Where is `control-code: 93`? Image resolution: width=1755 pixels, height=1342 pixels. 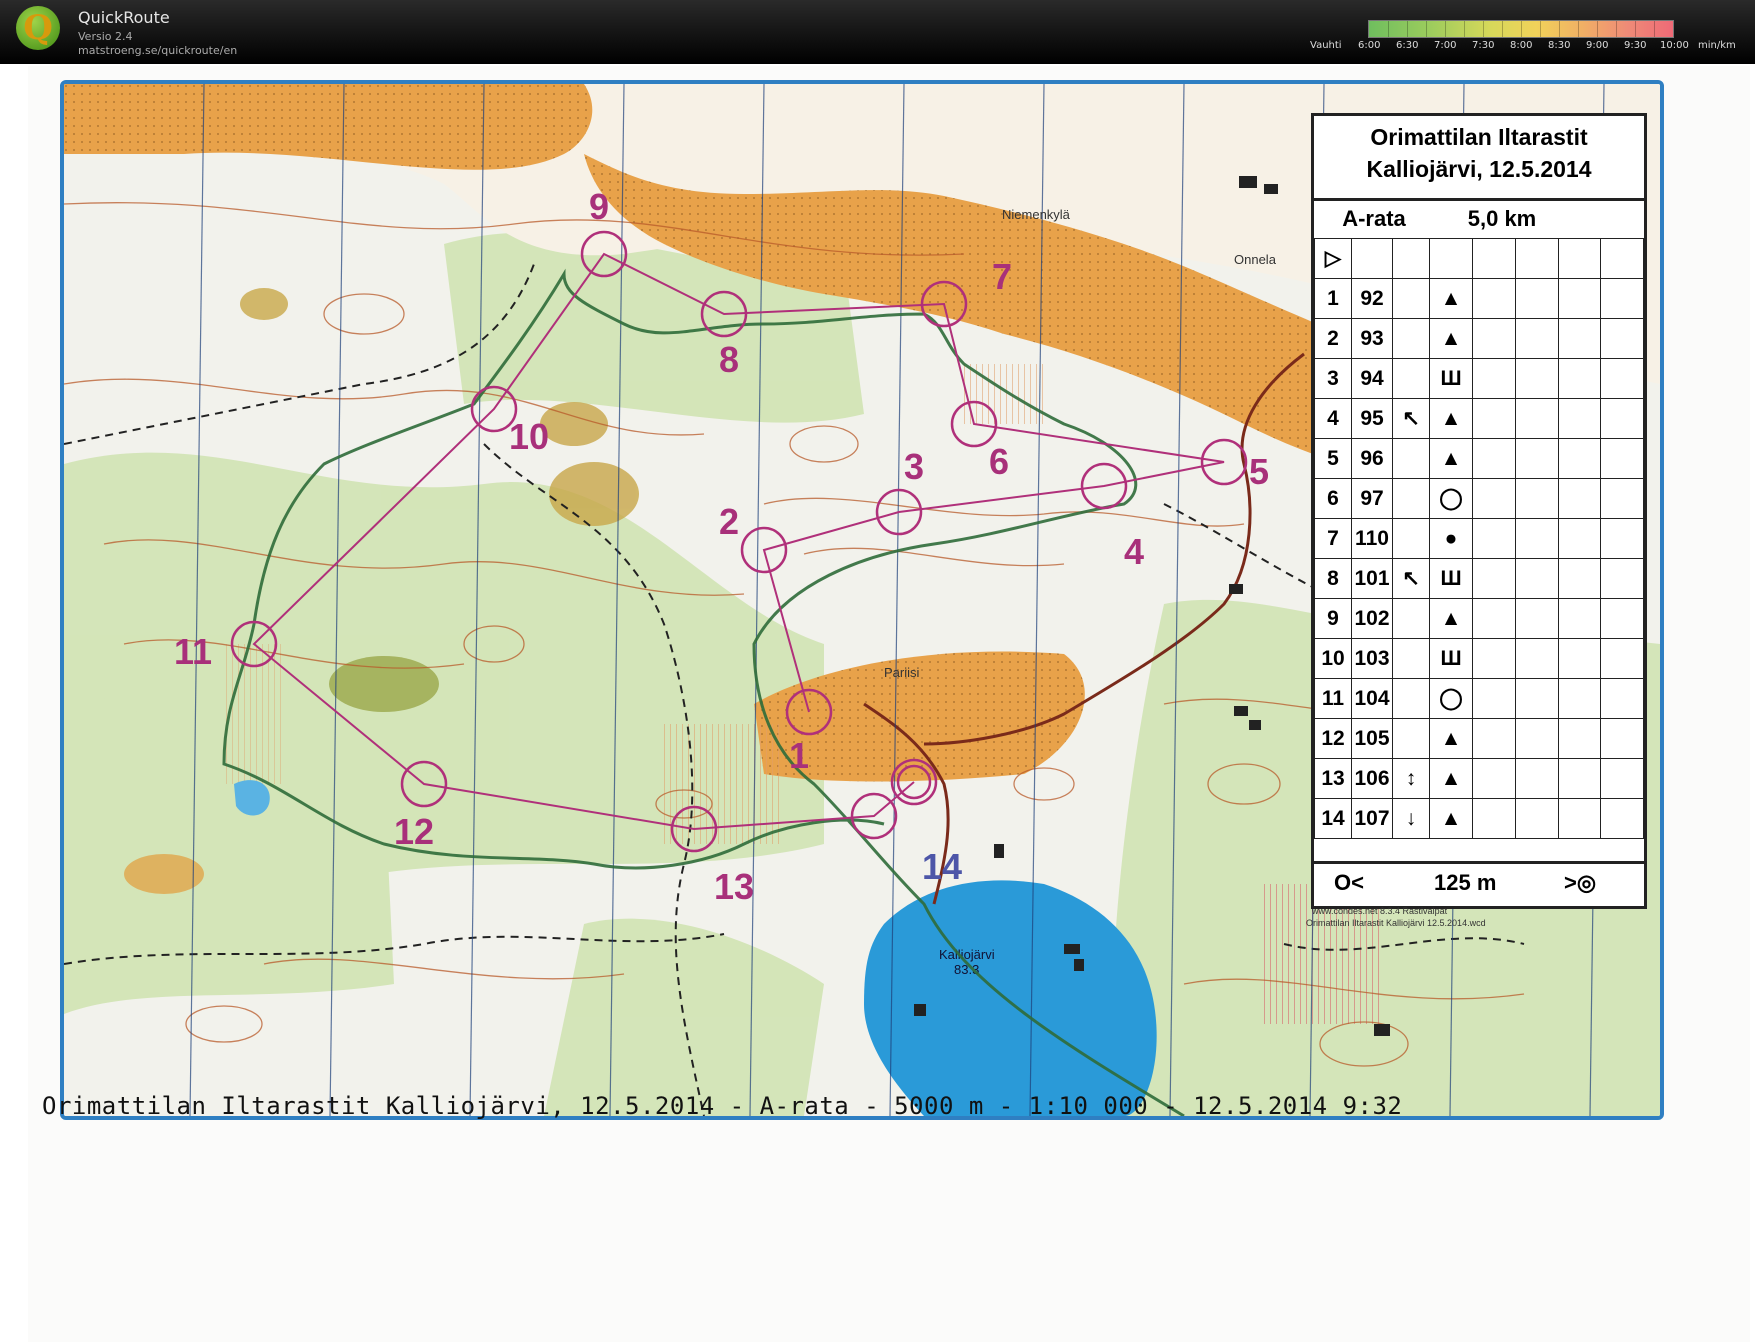
control-code: 93 is located at coordinates (1372, 338).